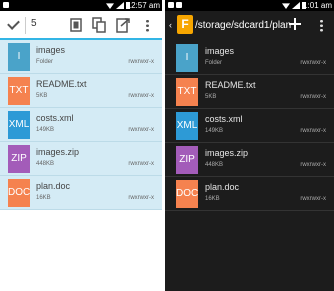 The width and height of the screenshot is (334, 291). Describe the element at coordinates (185, 24) in the screenshot. I see `app-logo: F` at that location.